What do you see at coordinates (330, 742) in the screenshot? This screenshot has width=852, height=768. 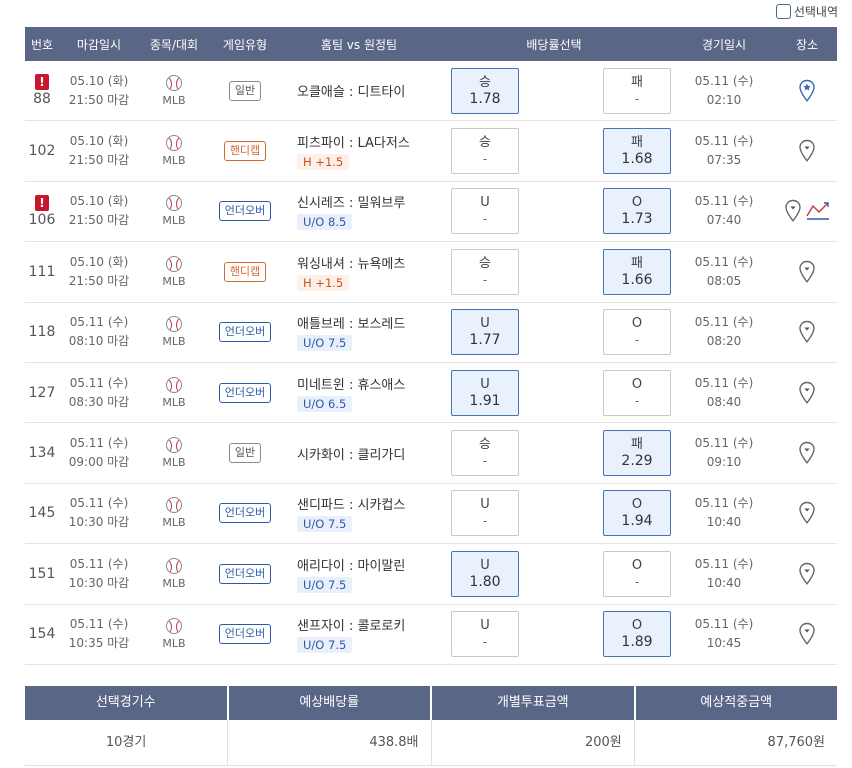 I see `summary-odds: 438.8배` at bounding box center [330, 742].